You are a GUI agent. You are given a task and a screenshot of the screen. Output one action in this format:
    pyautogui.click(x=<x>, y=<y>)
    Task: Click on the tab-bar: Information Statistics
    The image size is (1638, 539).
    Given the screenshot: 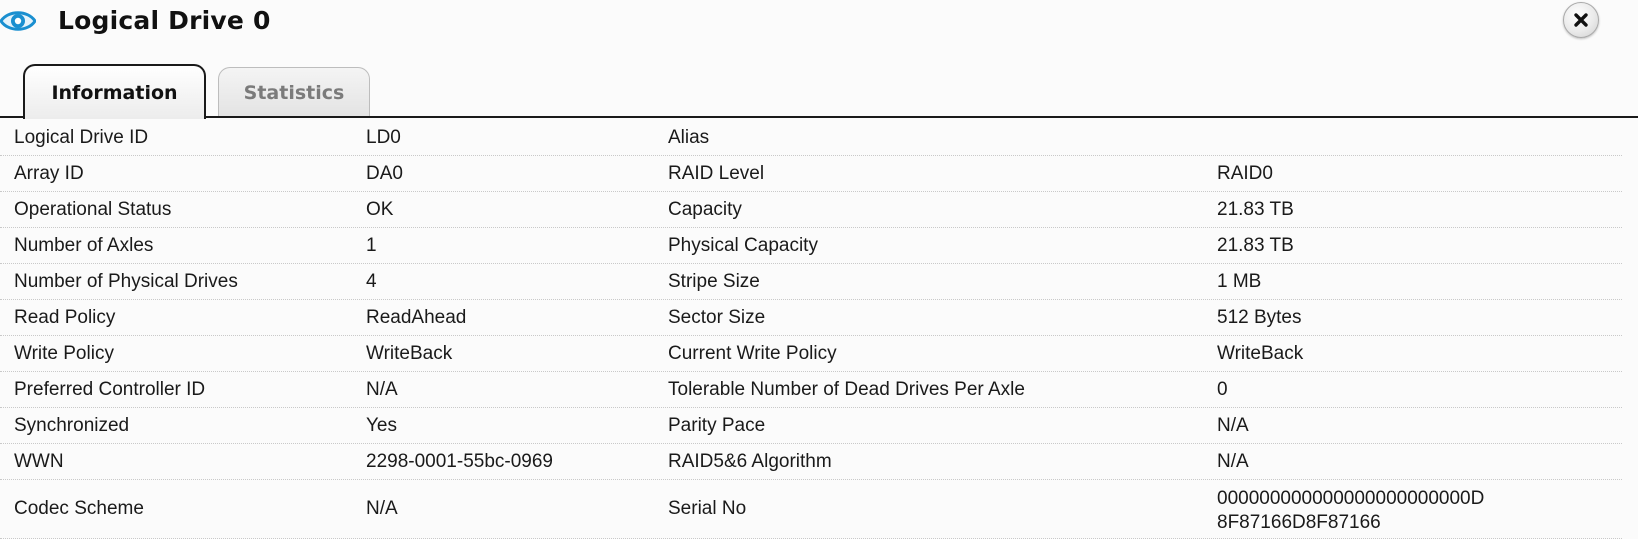 What is the action you would take?
    pyautogui.click(x=819, y=91)
    